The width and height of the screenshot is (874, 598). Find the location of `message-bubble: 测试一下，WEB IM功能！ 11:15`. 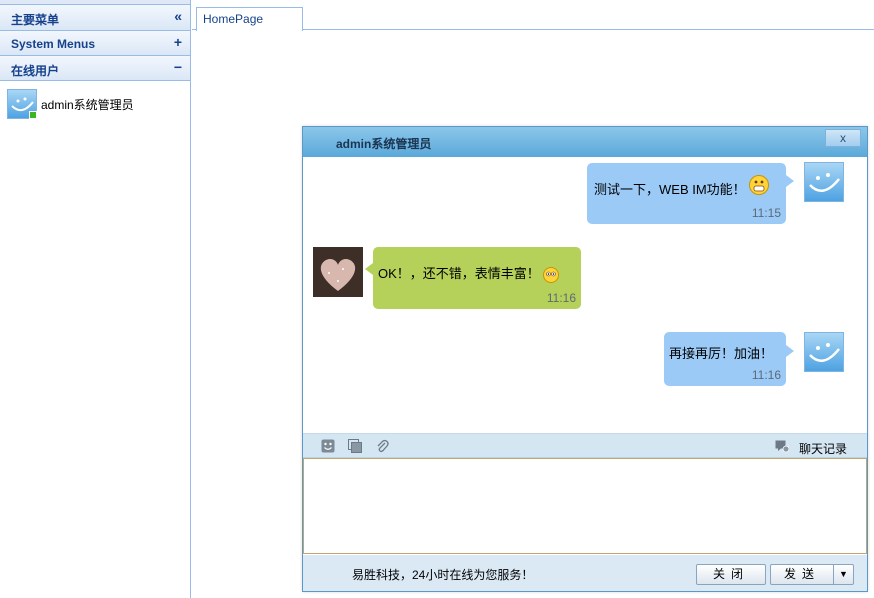

message-bubble: 测试一下，WEB IM功能！ 11:15 is located at coordinates (686, 193).